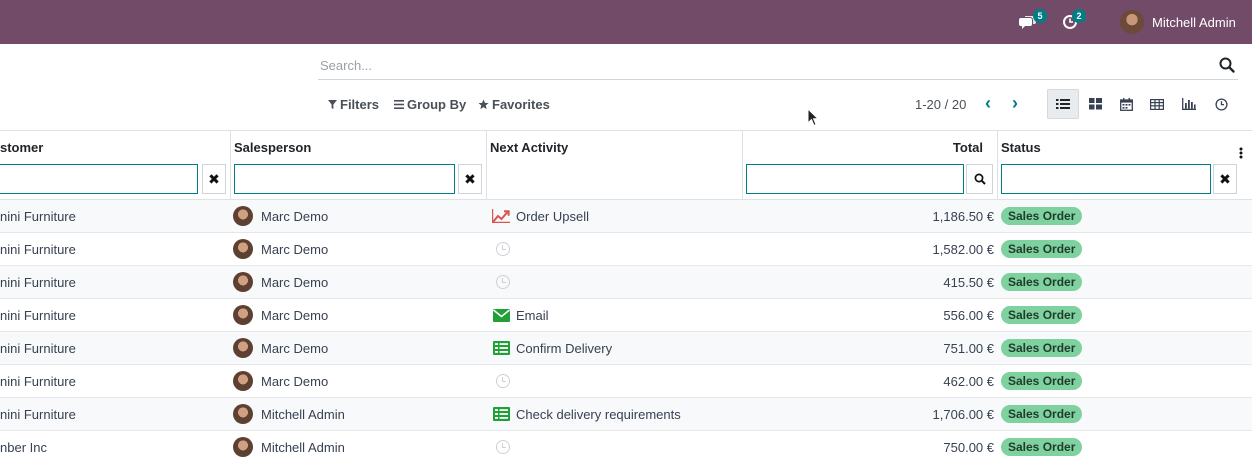  What do you see at coordinates (1015, 103) in the screenshot?
I see `pager-next-icon: ›` at bounding box center [1015, 103].